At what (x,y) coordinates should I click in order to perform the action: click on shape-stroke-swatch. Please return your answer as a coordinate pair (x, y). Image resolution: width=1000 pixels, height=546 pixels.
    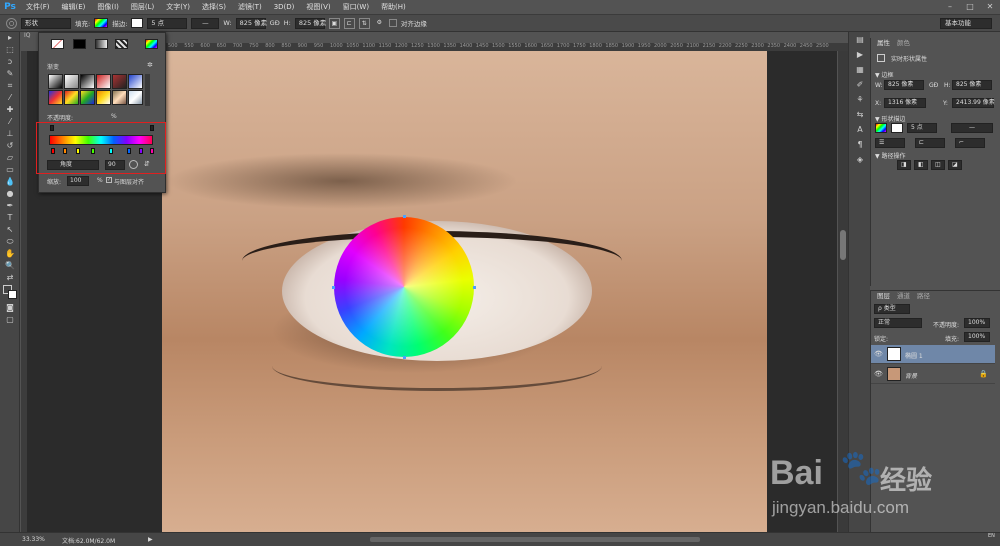
    Looking at the image, I should click on (897, 128).